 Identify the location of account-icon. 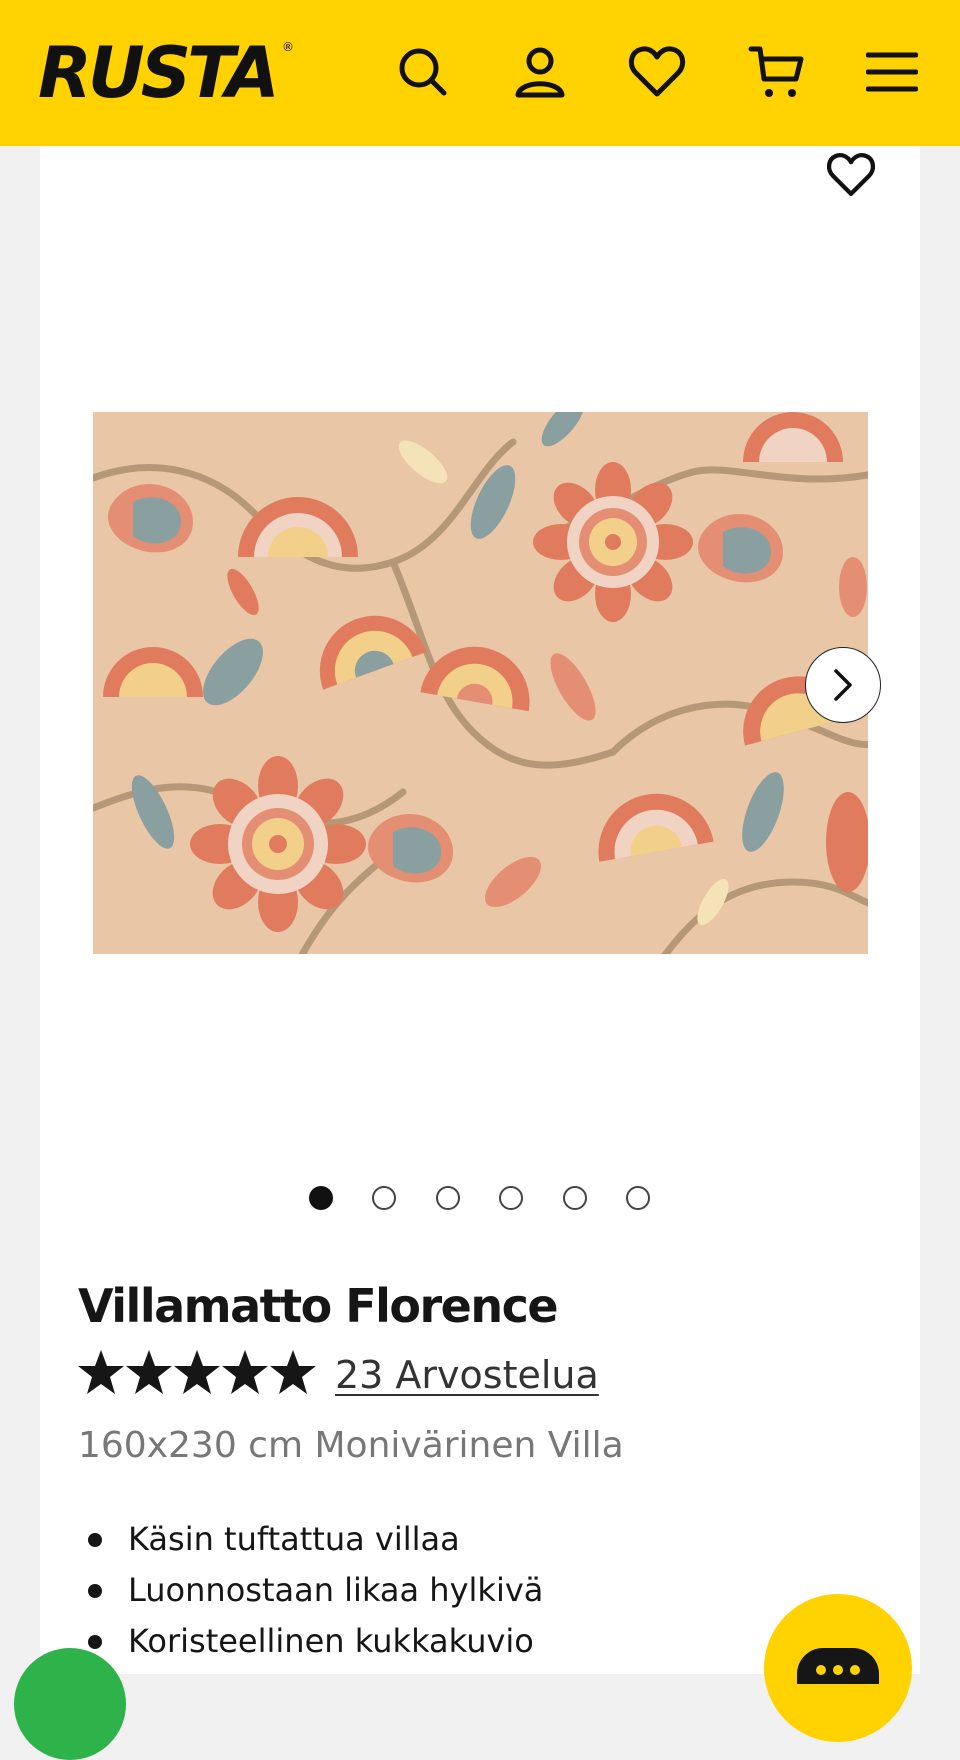
(540, 72).